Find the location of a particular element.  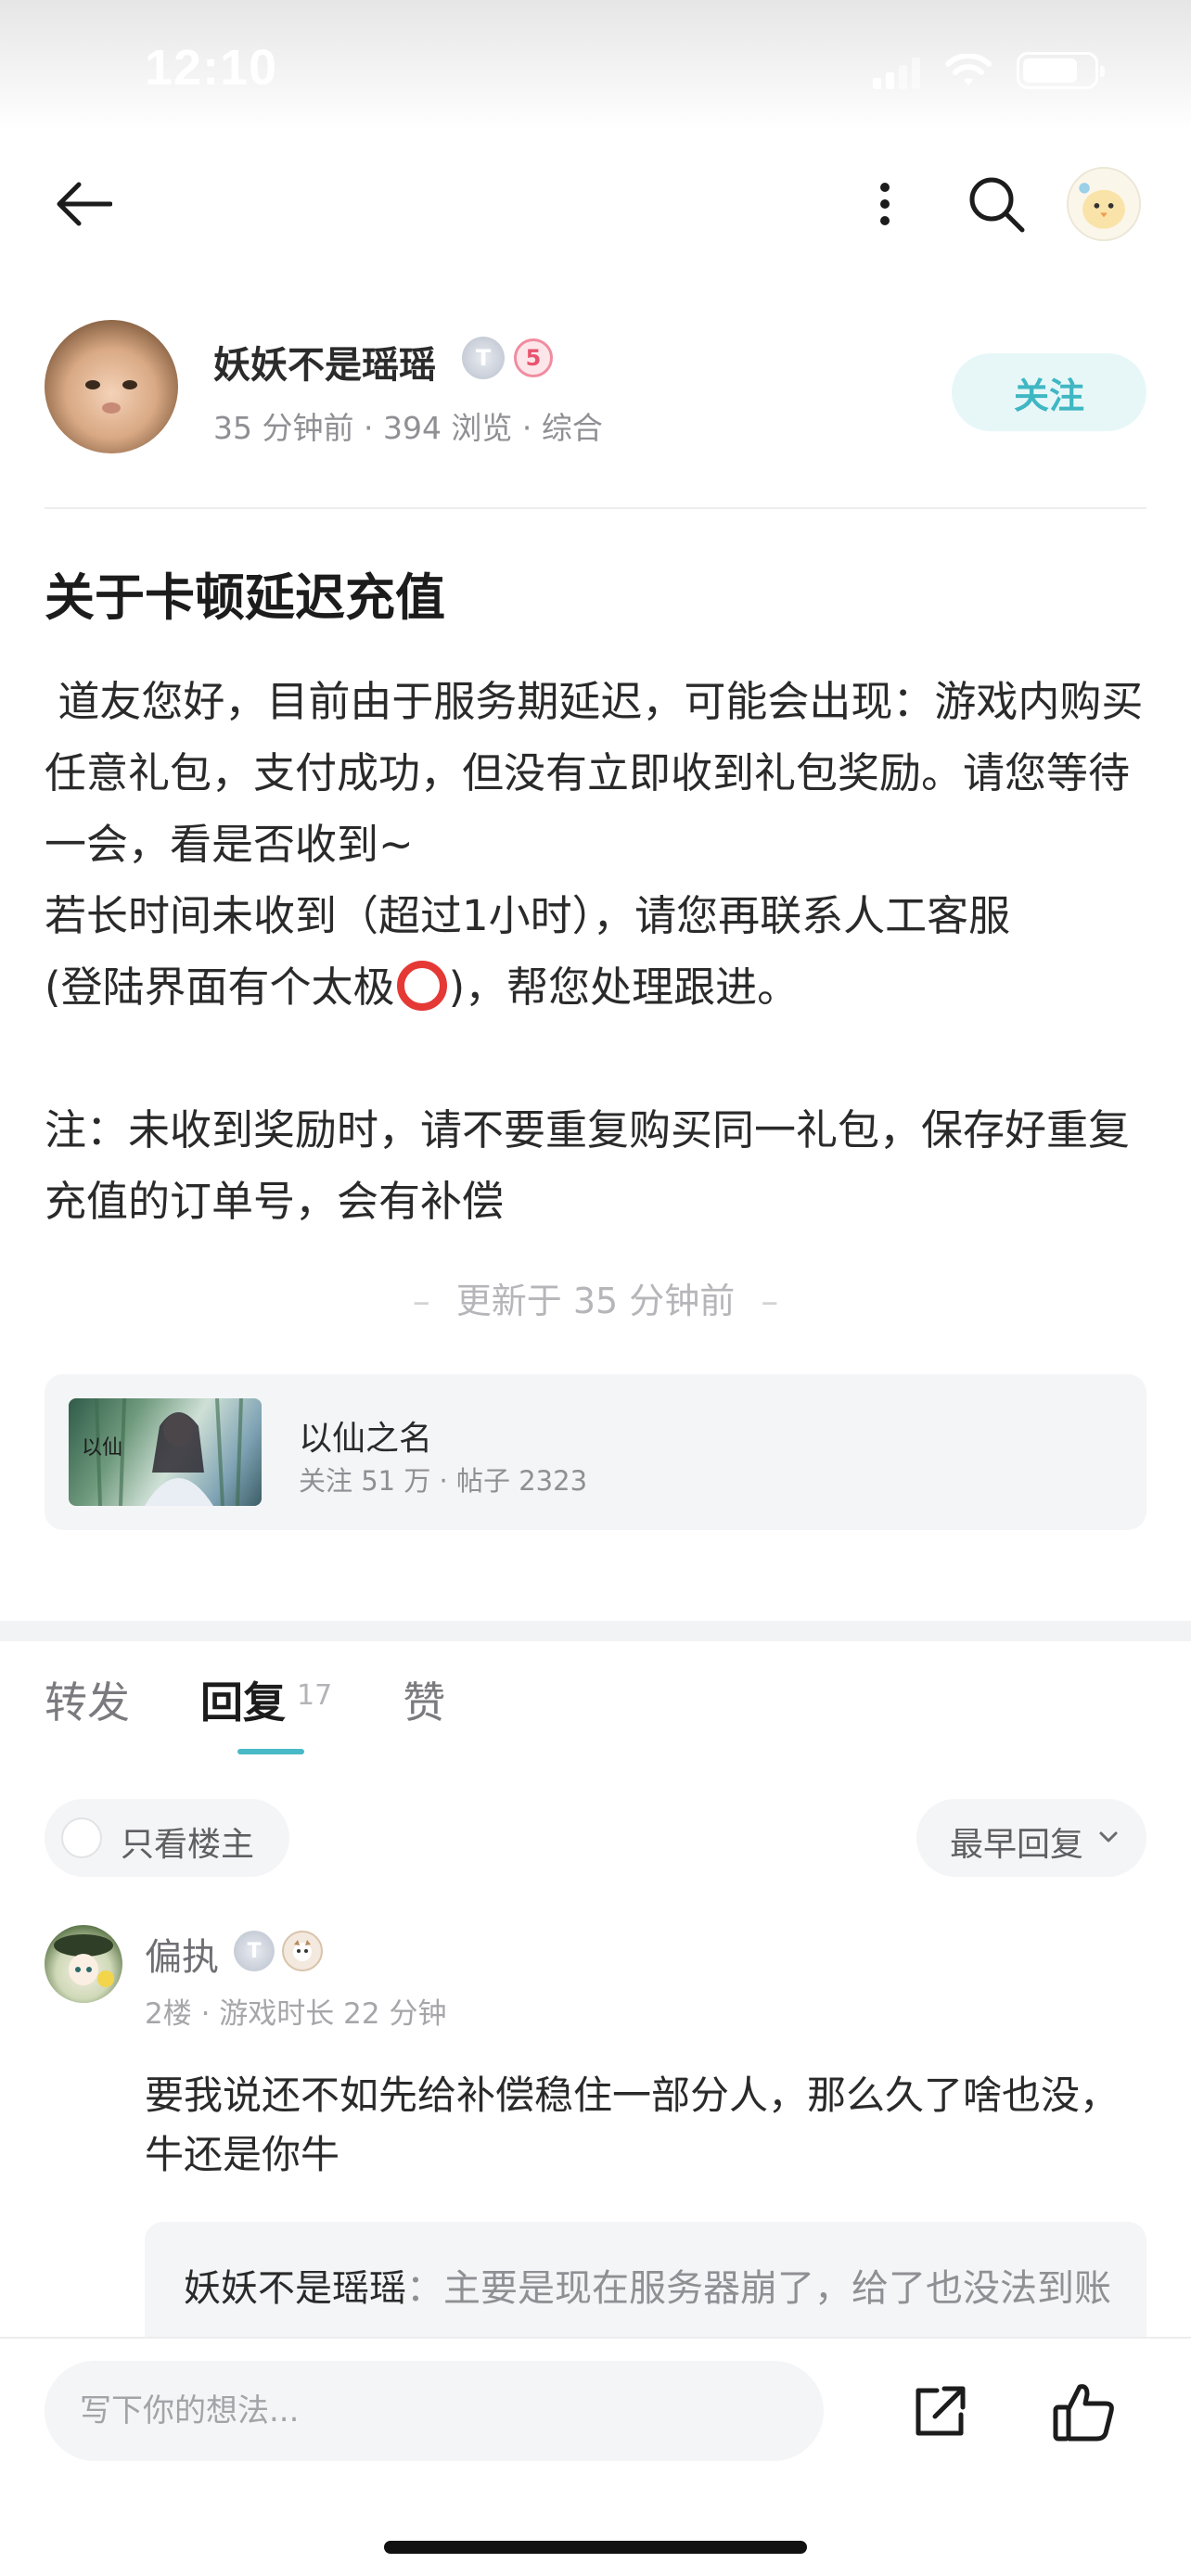

status-icons is located at coordinates (989, 71).